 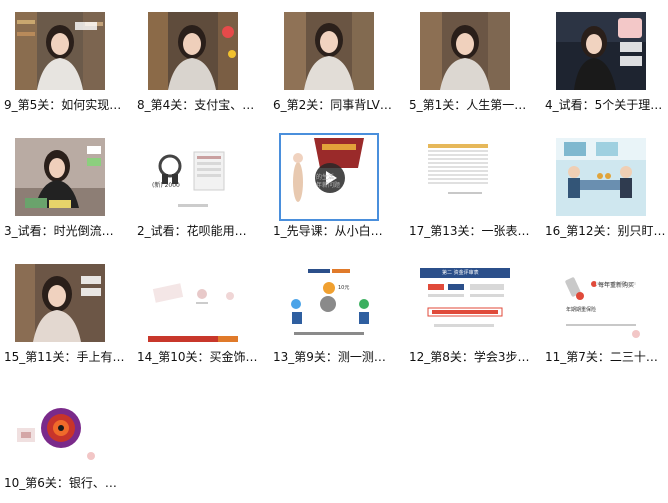 I want to click on slide-title: 每年重新购买, so click(x=616, y=285).